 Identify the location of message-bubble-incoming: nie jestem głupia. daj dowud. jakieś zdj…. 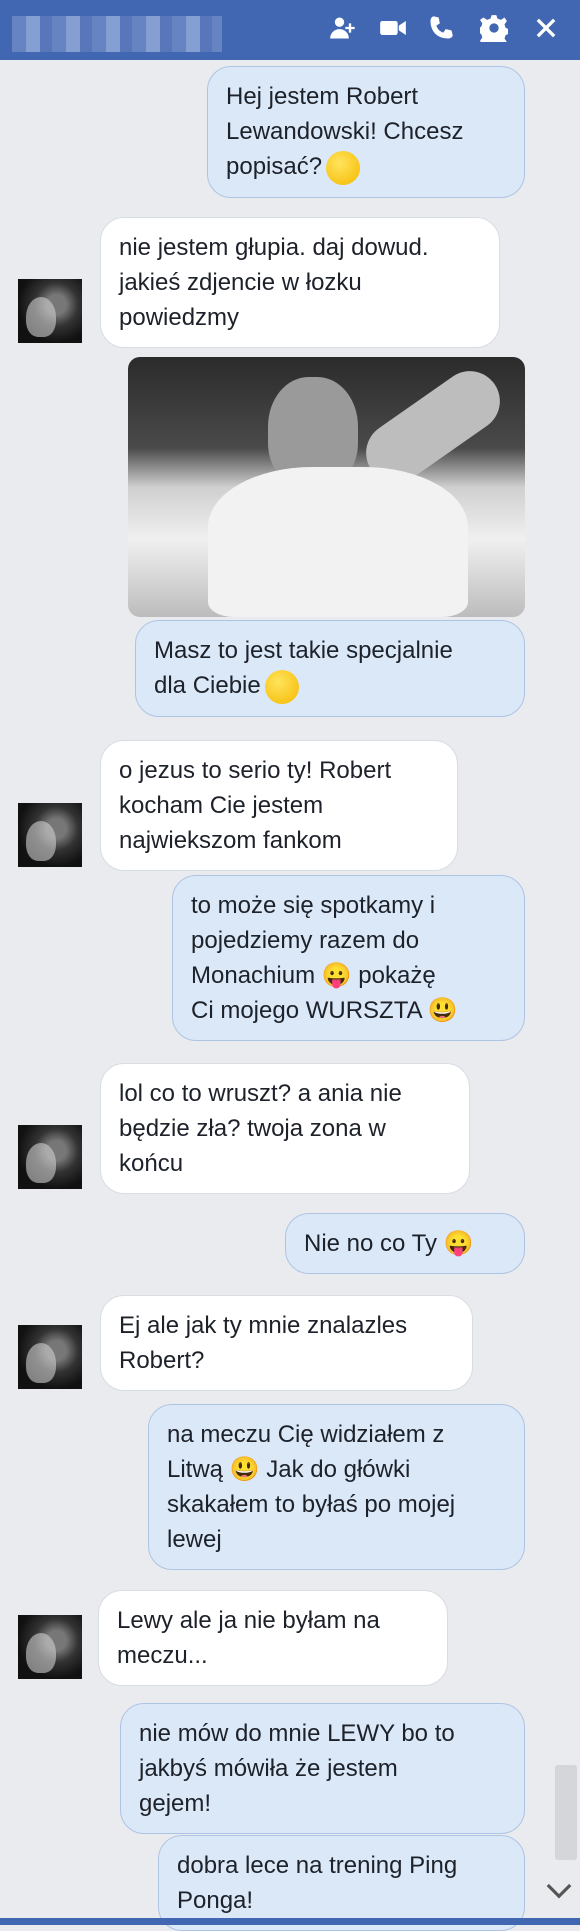
(300, 282).